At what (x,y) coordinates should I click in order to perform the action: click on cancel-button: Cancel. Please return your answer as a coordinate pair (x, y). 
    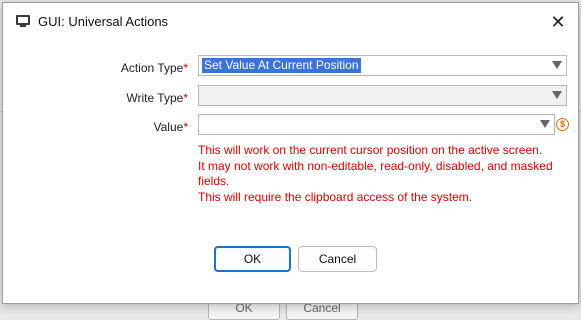
    Looking at the image, I should click on (337, 259).